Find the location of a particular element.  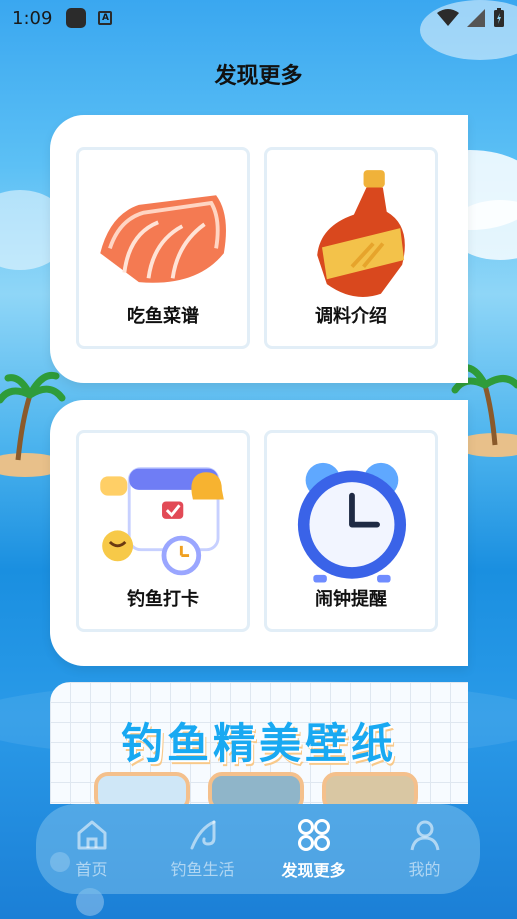

tile-label: 吃鱼菜谱 is located at coordinates (163, 316).